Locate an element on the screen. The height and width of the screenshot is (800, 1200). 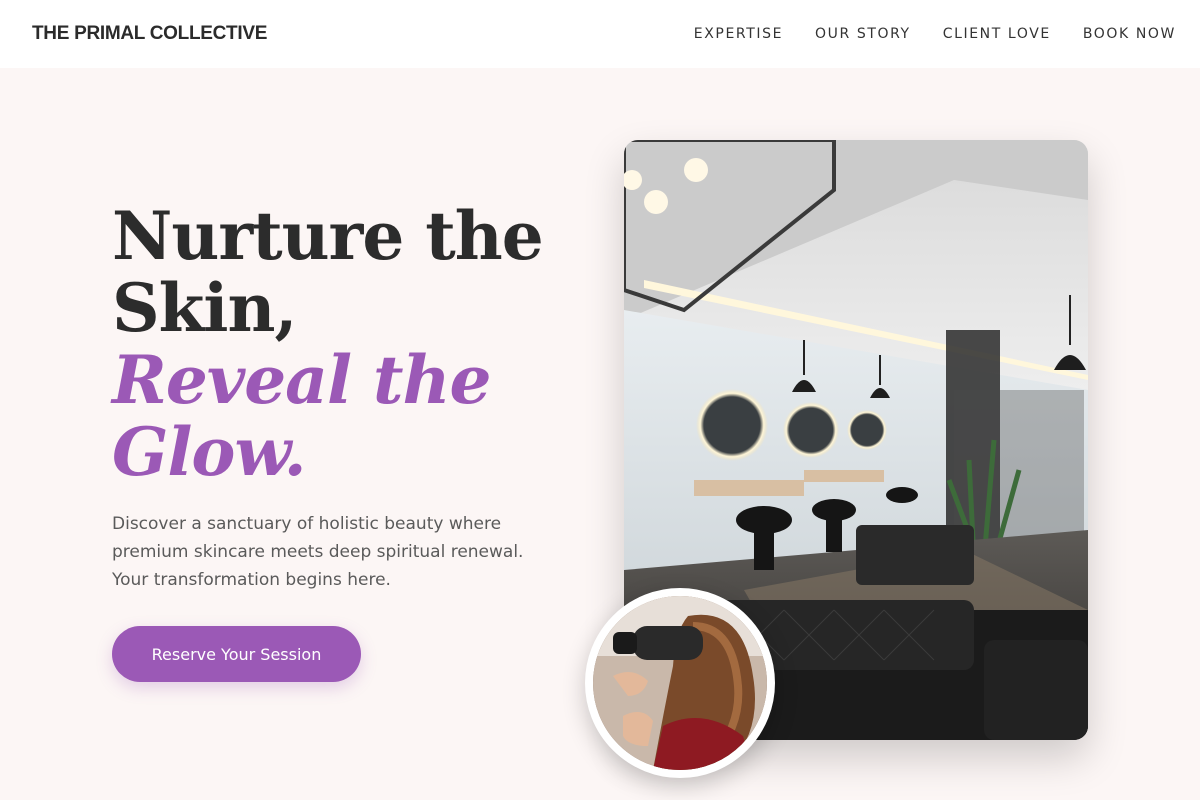
nav-link-expertise: EXPERTISE is located at coordinates (738, 34).